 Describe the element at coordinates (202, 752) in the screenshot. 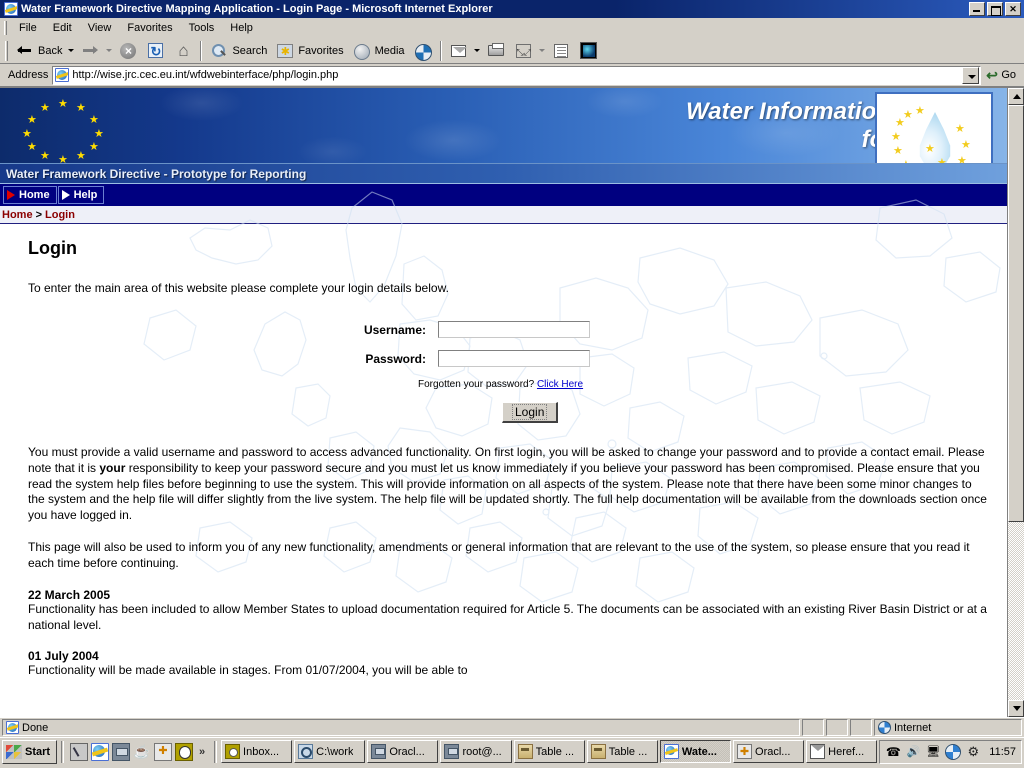

I see `chevron-more-icon: »` at that location.